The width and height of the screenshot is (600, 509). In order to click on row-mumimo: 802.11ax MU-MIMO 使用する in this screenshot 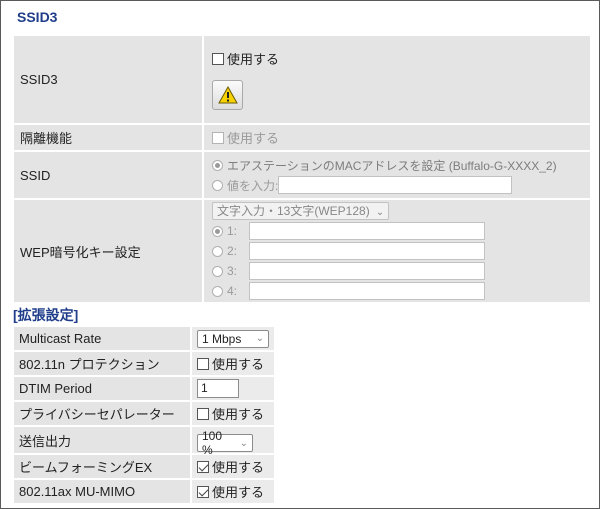, I will do `click(144, 491)`.